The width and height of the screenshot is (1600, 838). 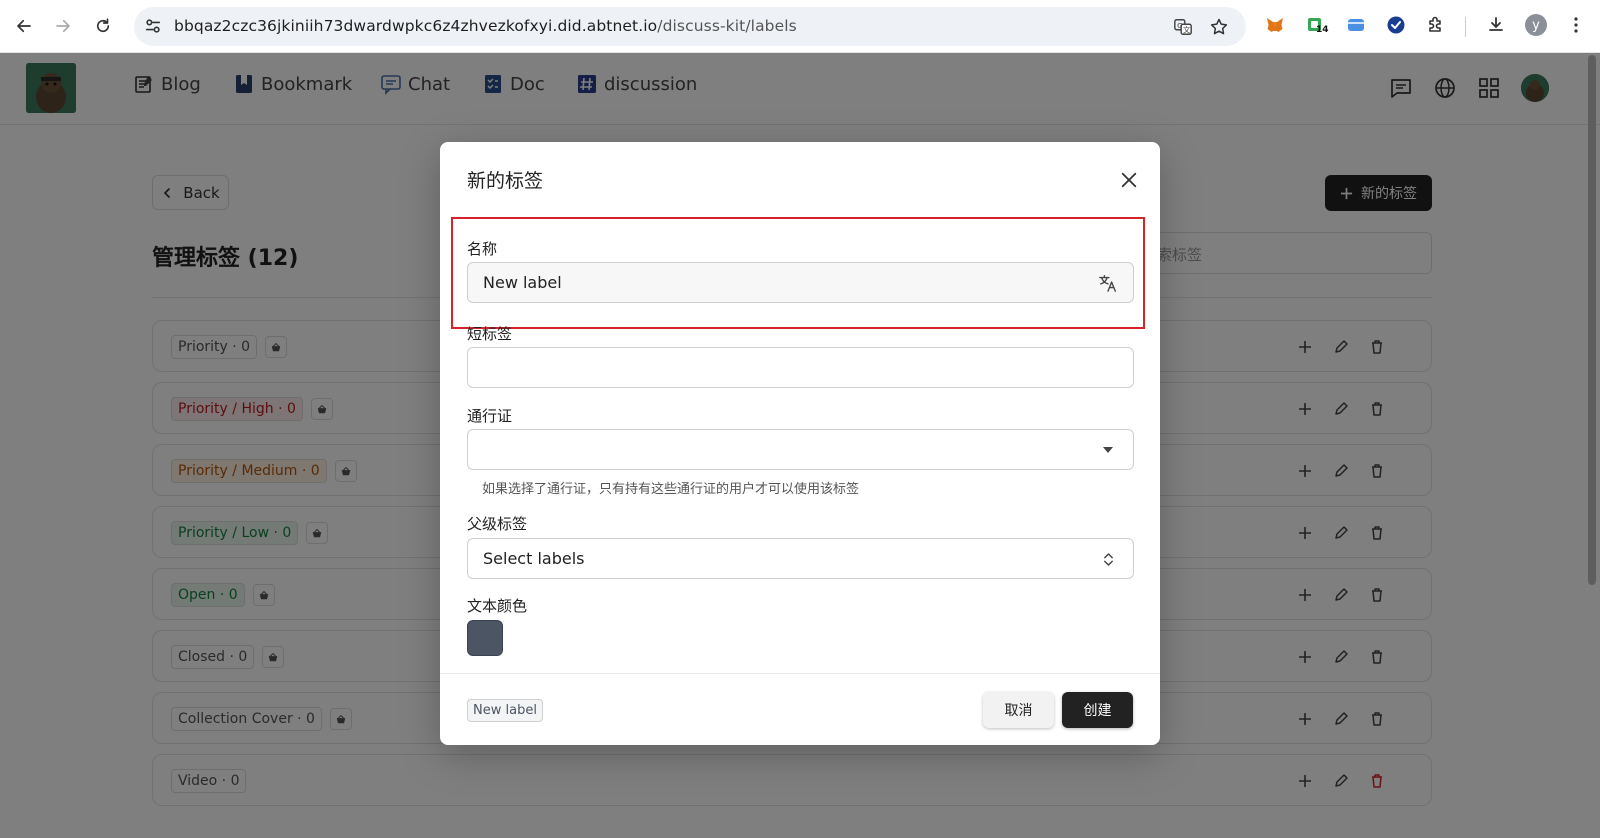 I want to click on profile-letter: y, so click(x=1536, y=25).